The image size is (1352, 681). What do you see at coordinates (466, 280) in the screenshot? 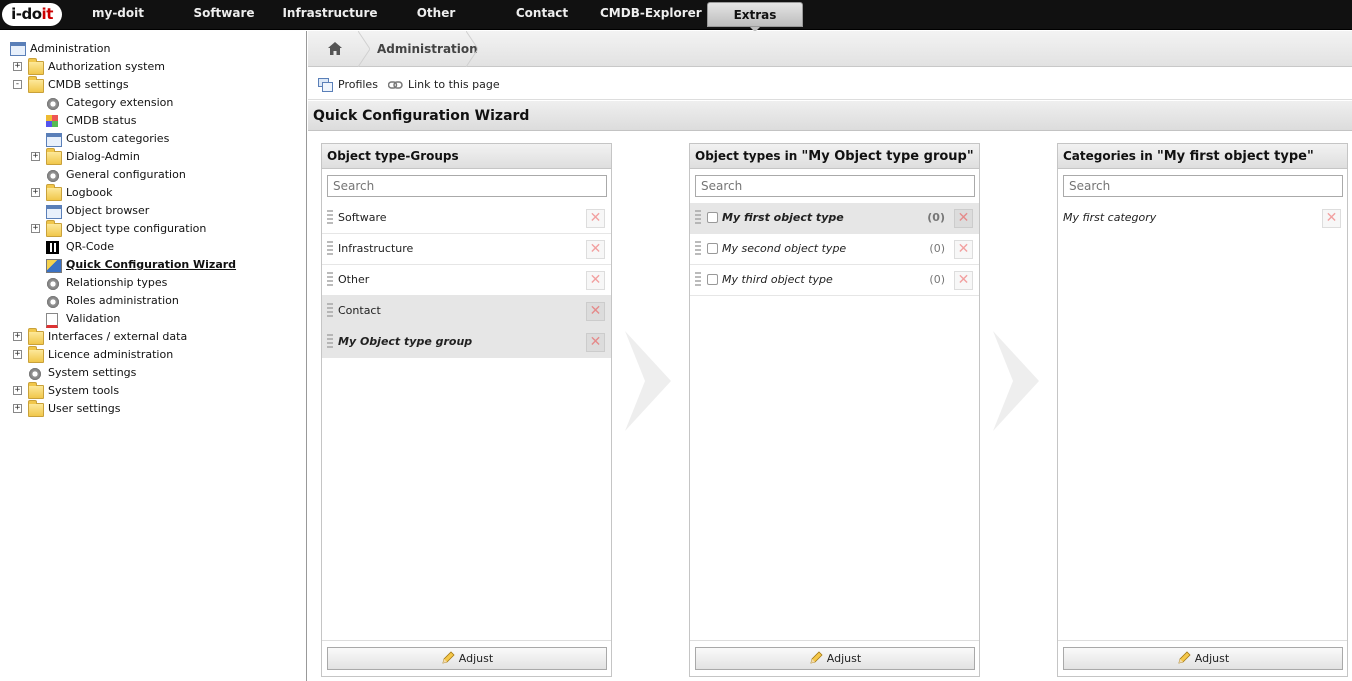
I see `group-row: Other ✕` at bounding box center [466, 280].